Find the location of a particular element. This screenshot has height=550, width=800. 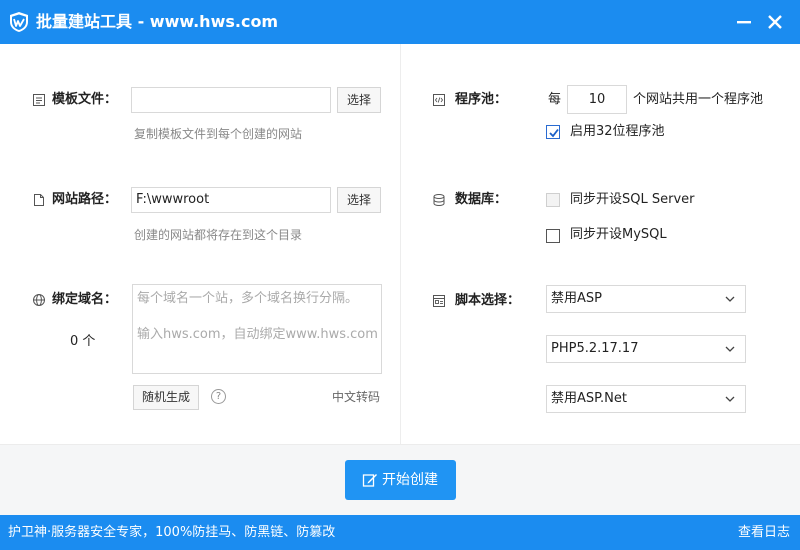

status-bar: 护卫神·服务器安全专家，100%防挂马、防黑链、防篡改 查看日志 is located at coordinates (400, 532).